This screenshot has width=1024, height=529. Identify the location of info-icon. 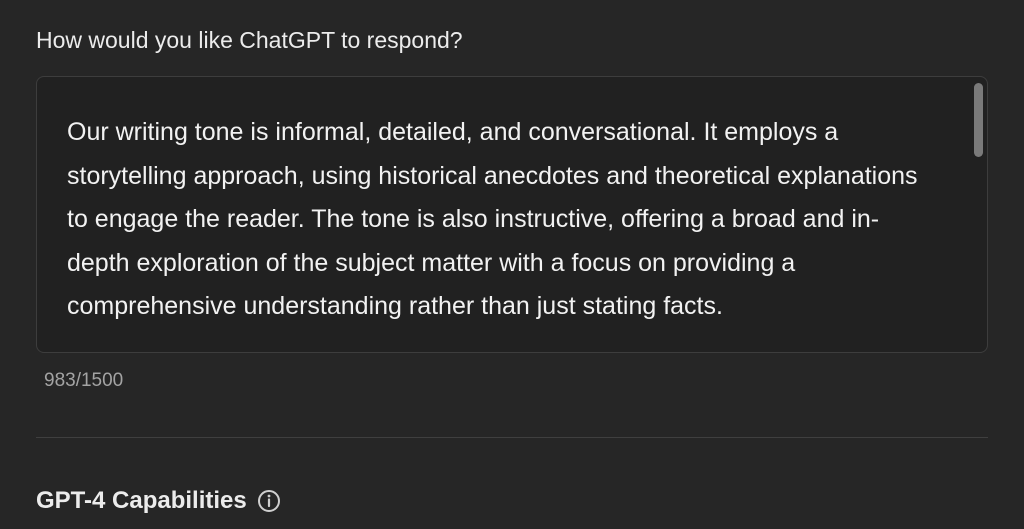
(269, 501).